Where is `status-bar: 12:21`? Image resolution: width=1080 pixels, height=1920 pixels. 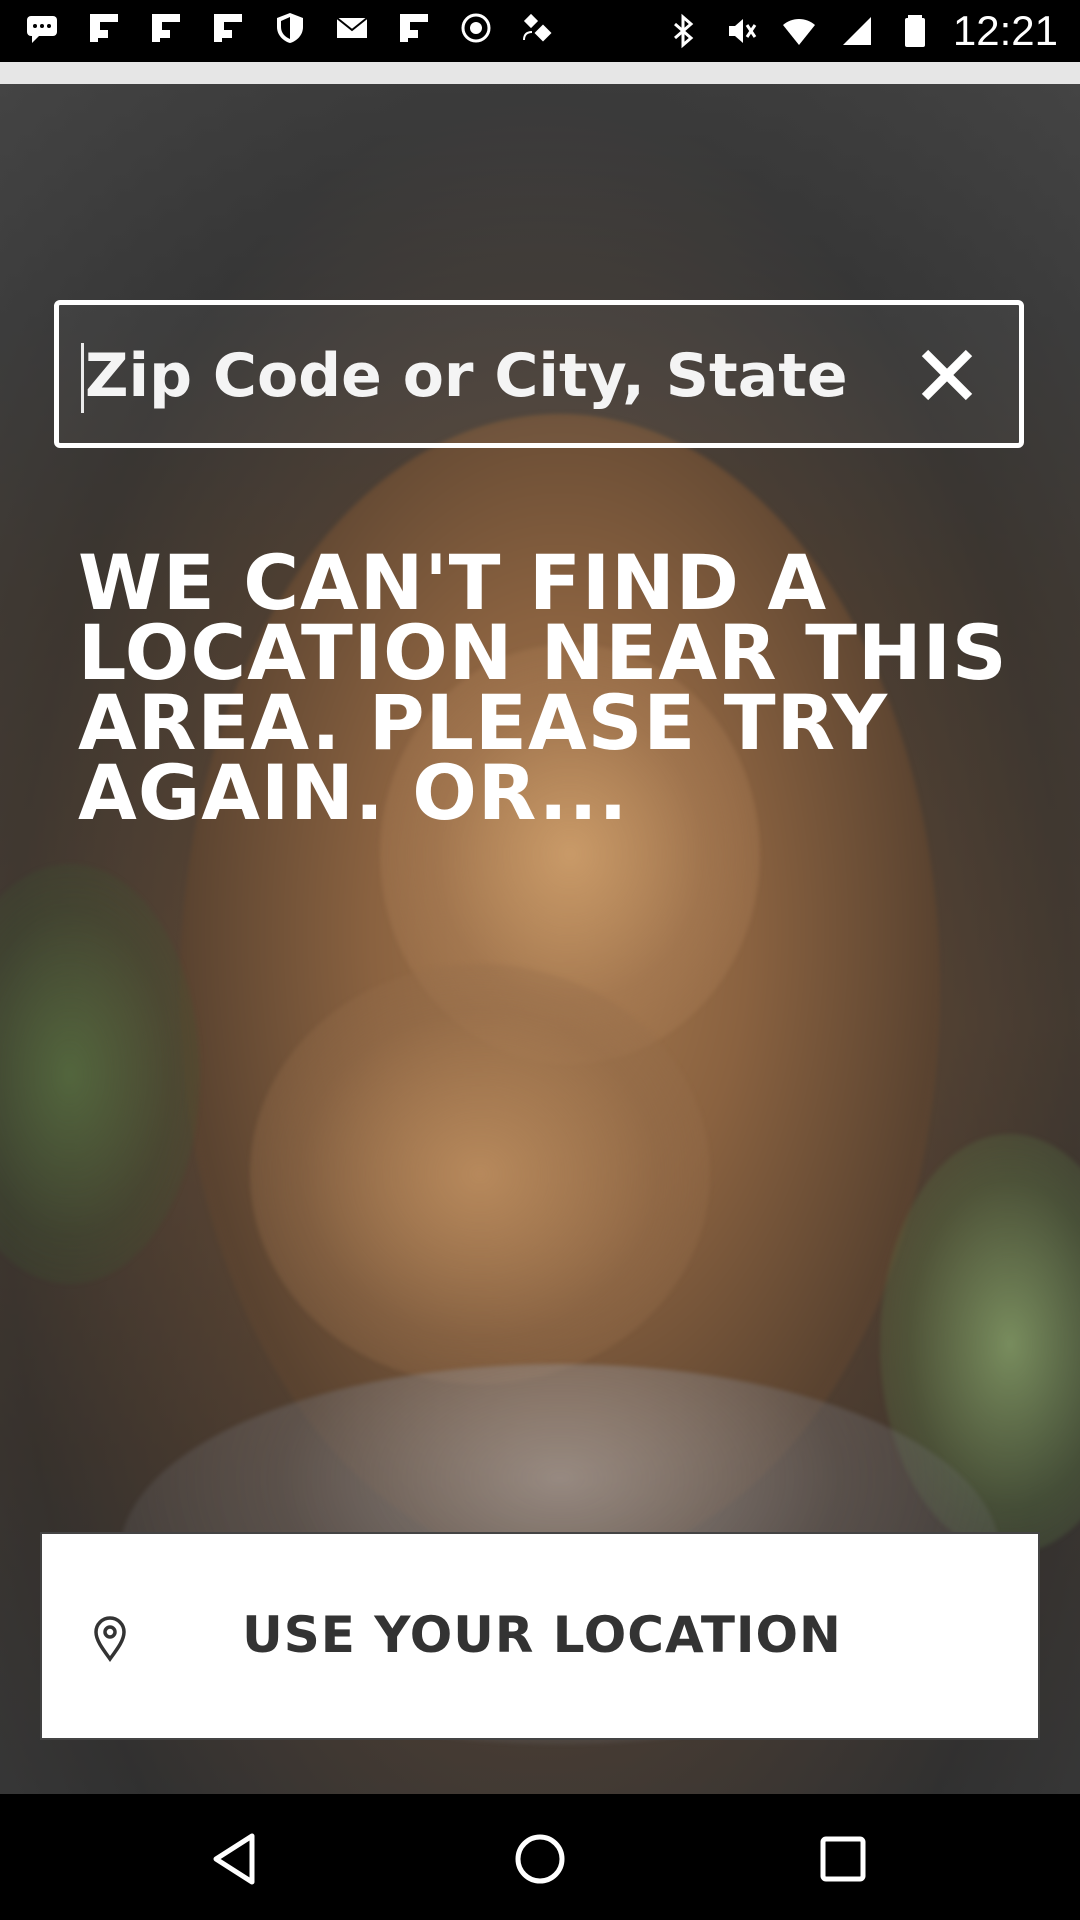
status-bar: 12:21 is located at coordinates (540, 31).